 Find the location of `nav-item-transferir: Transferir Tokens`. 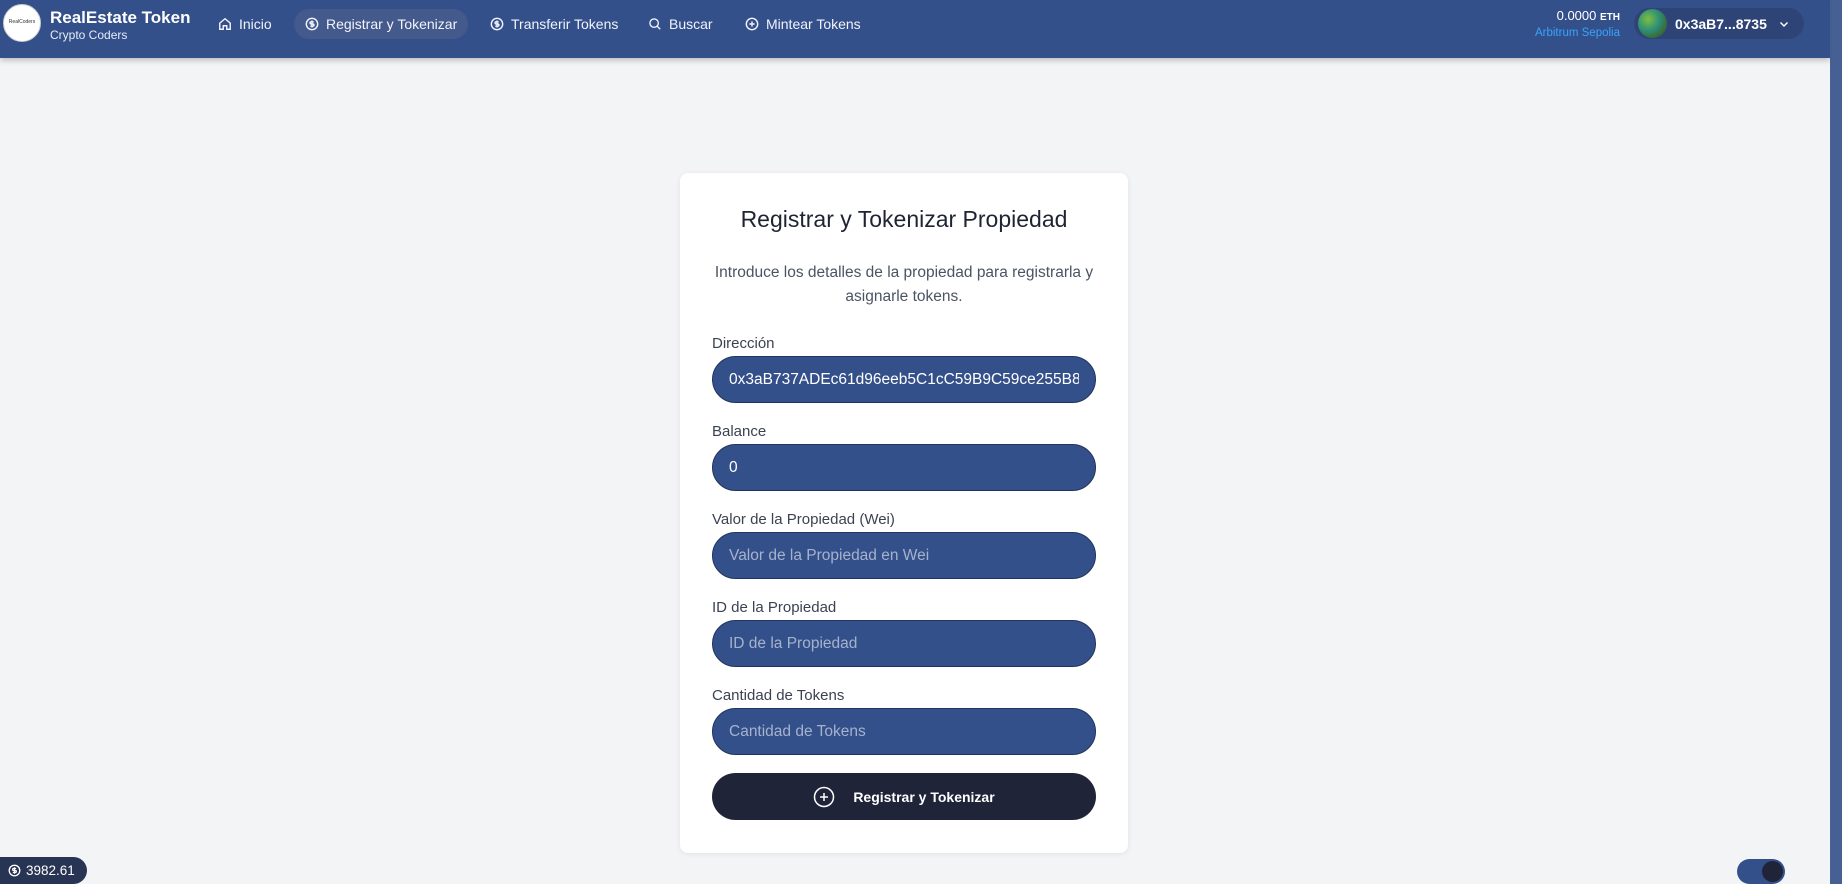

nav-item-transferir: Transferir Tokens is located at coordinates (554, 24).